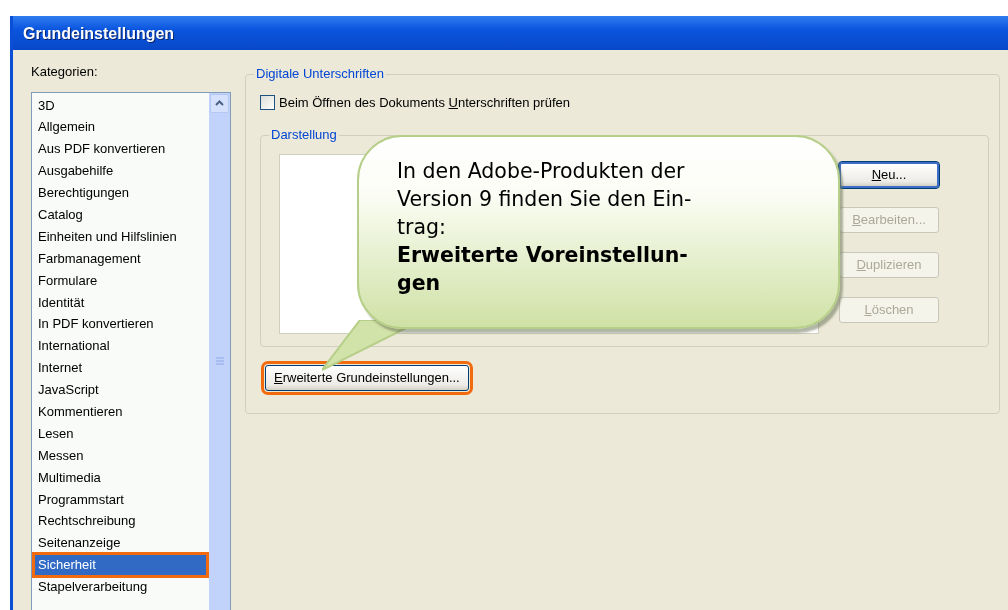 The height and width of the screenshot is (610, 1008). What do you see at coordinates (65, 72) in the screenshot?
I see `categories-label: Kategorien:` at bounding box center [65, 72].